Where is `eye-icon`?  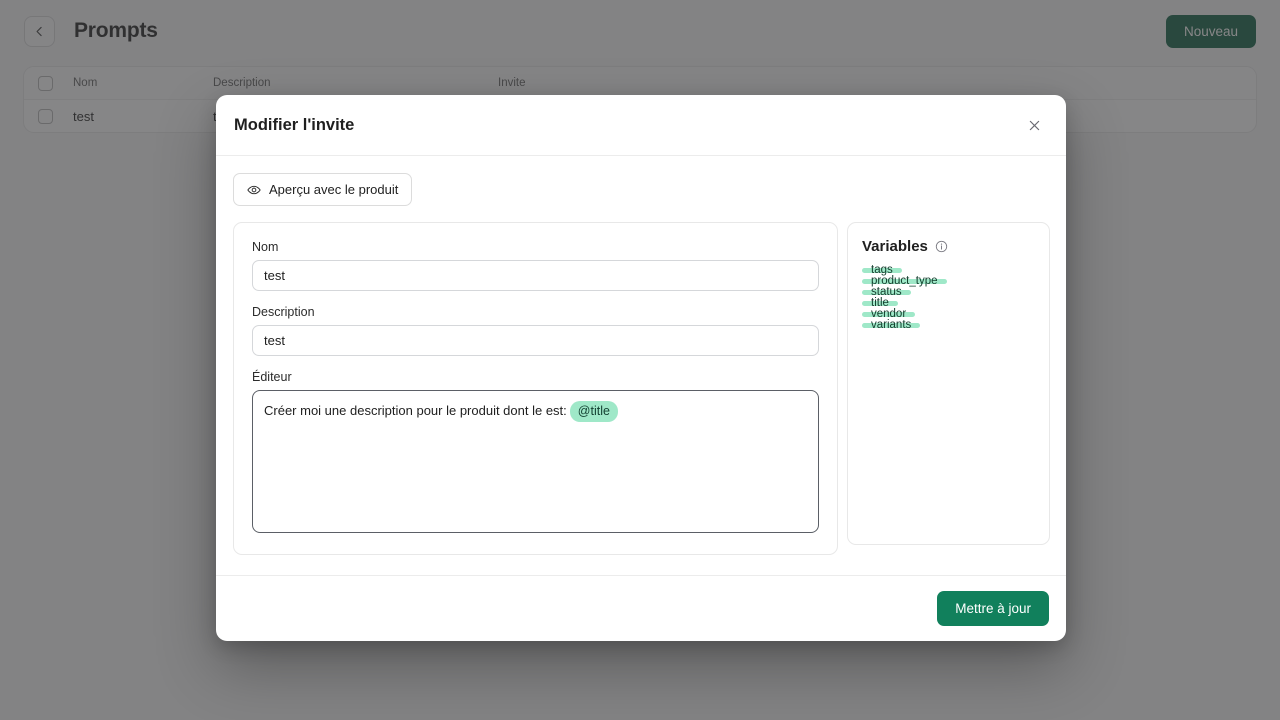
eye-icon is located at coordinates (254, 190).